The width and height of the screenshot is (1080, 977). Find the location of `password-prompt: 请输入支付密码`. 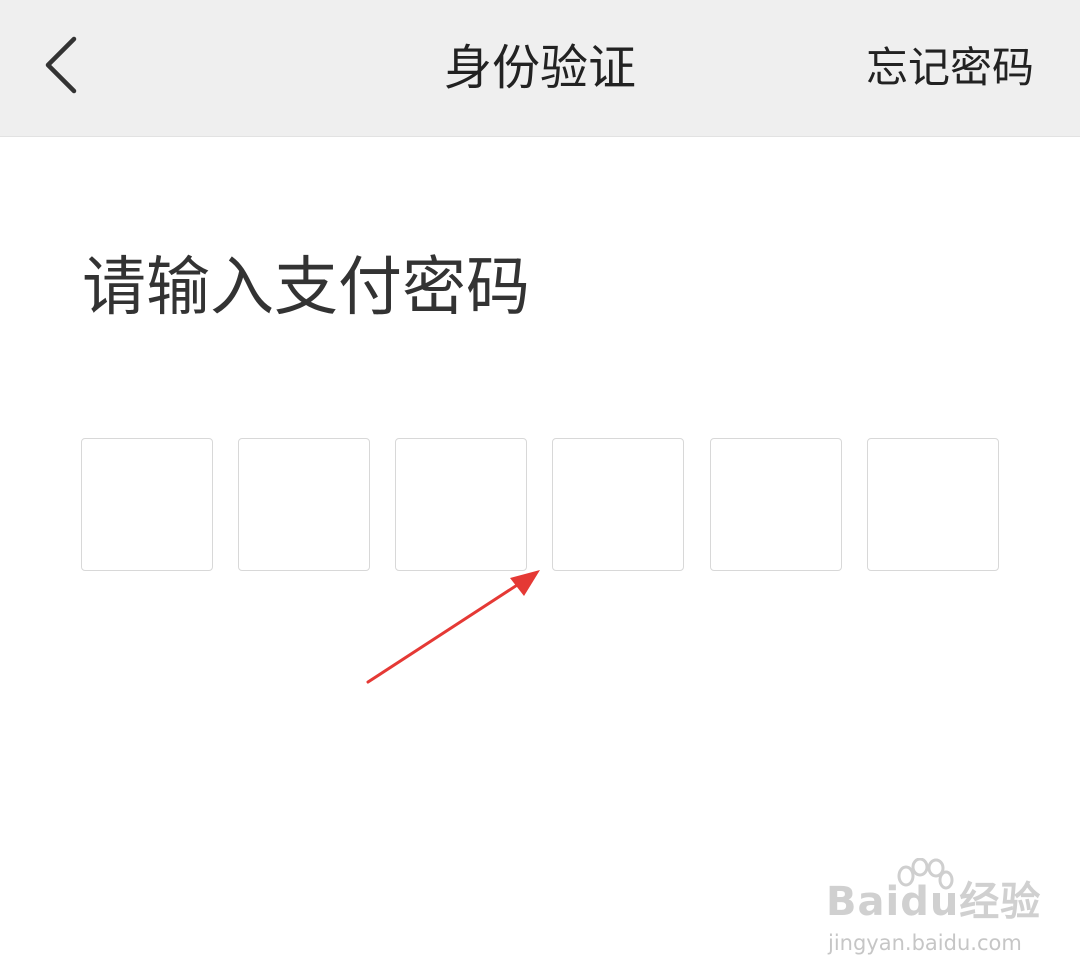

password-prompt: 请输入支付密码 is located at coordinates (306, 288).